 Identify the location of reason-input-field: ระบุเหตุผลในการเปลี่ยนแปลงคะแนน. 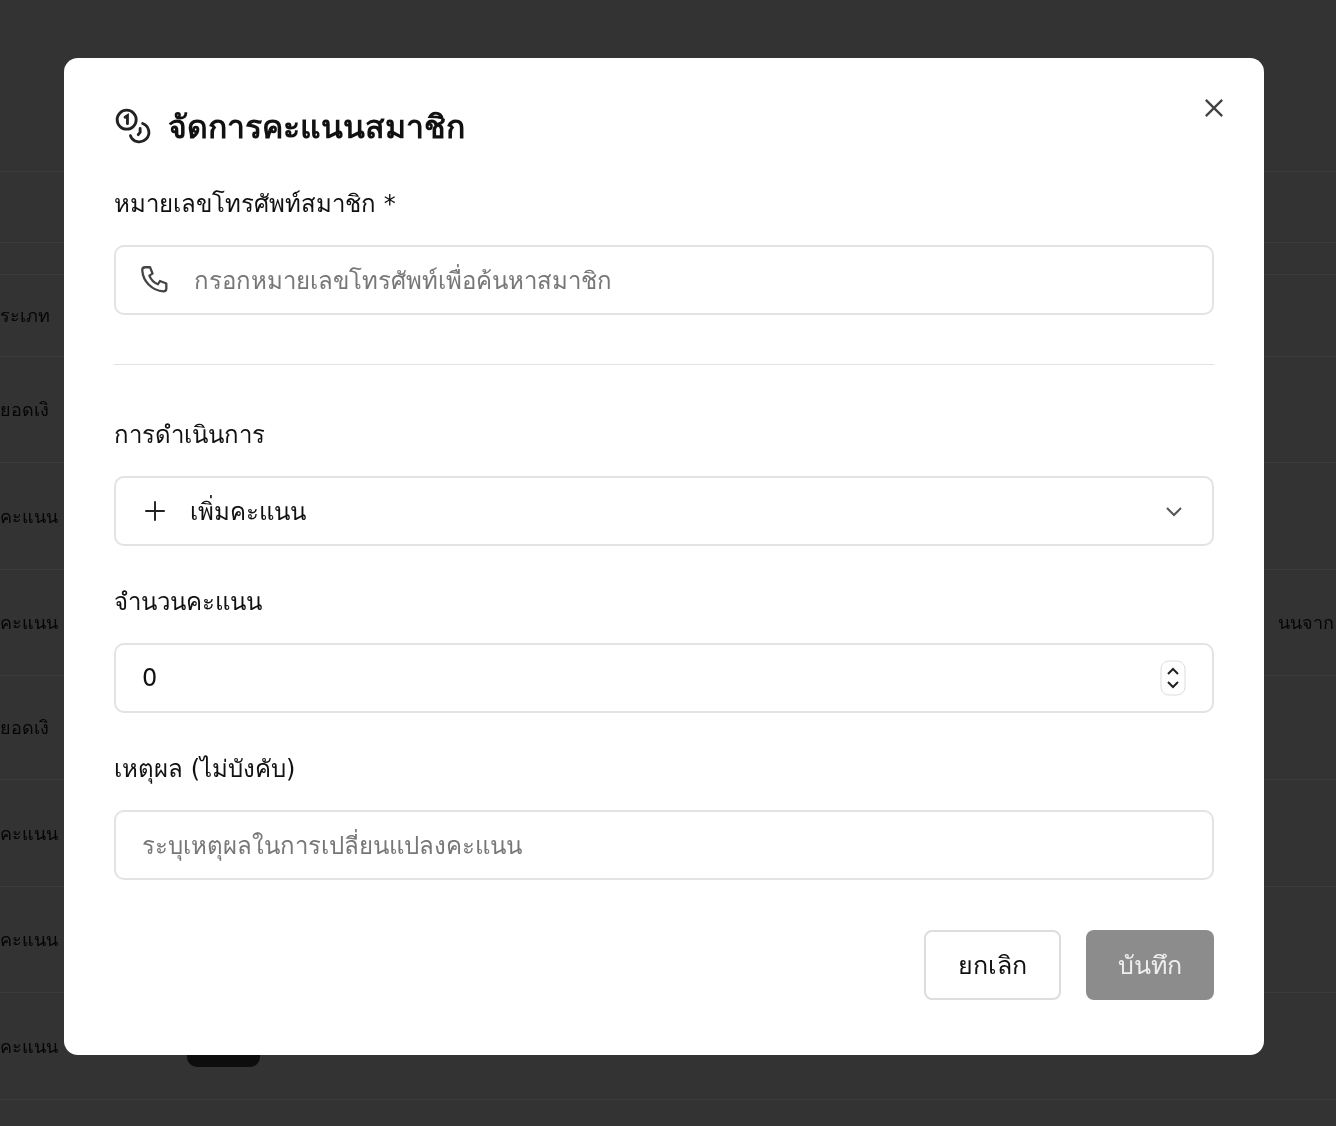
(664, 845).